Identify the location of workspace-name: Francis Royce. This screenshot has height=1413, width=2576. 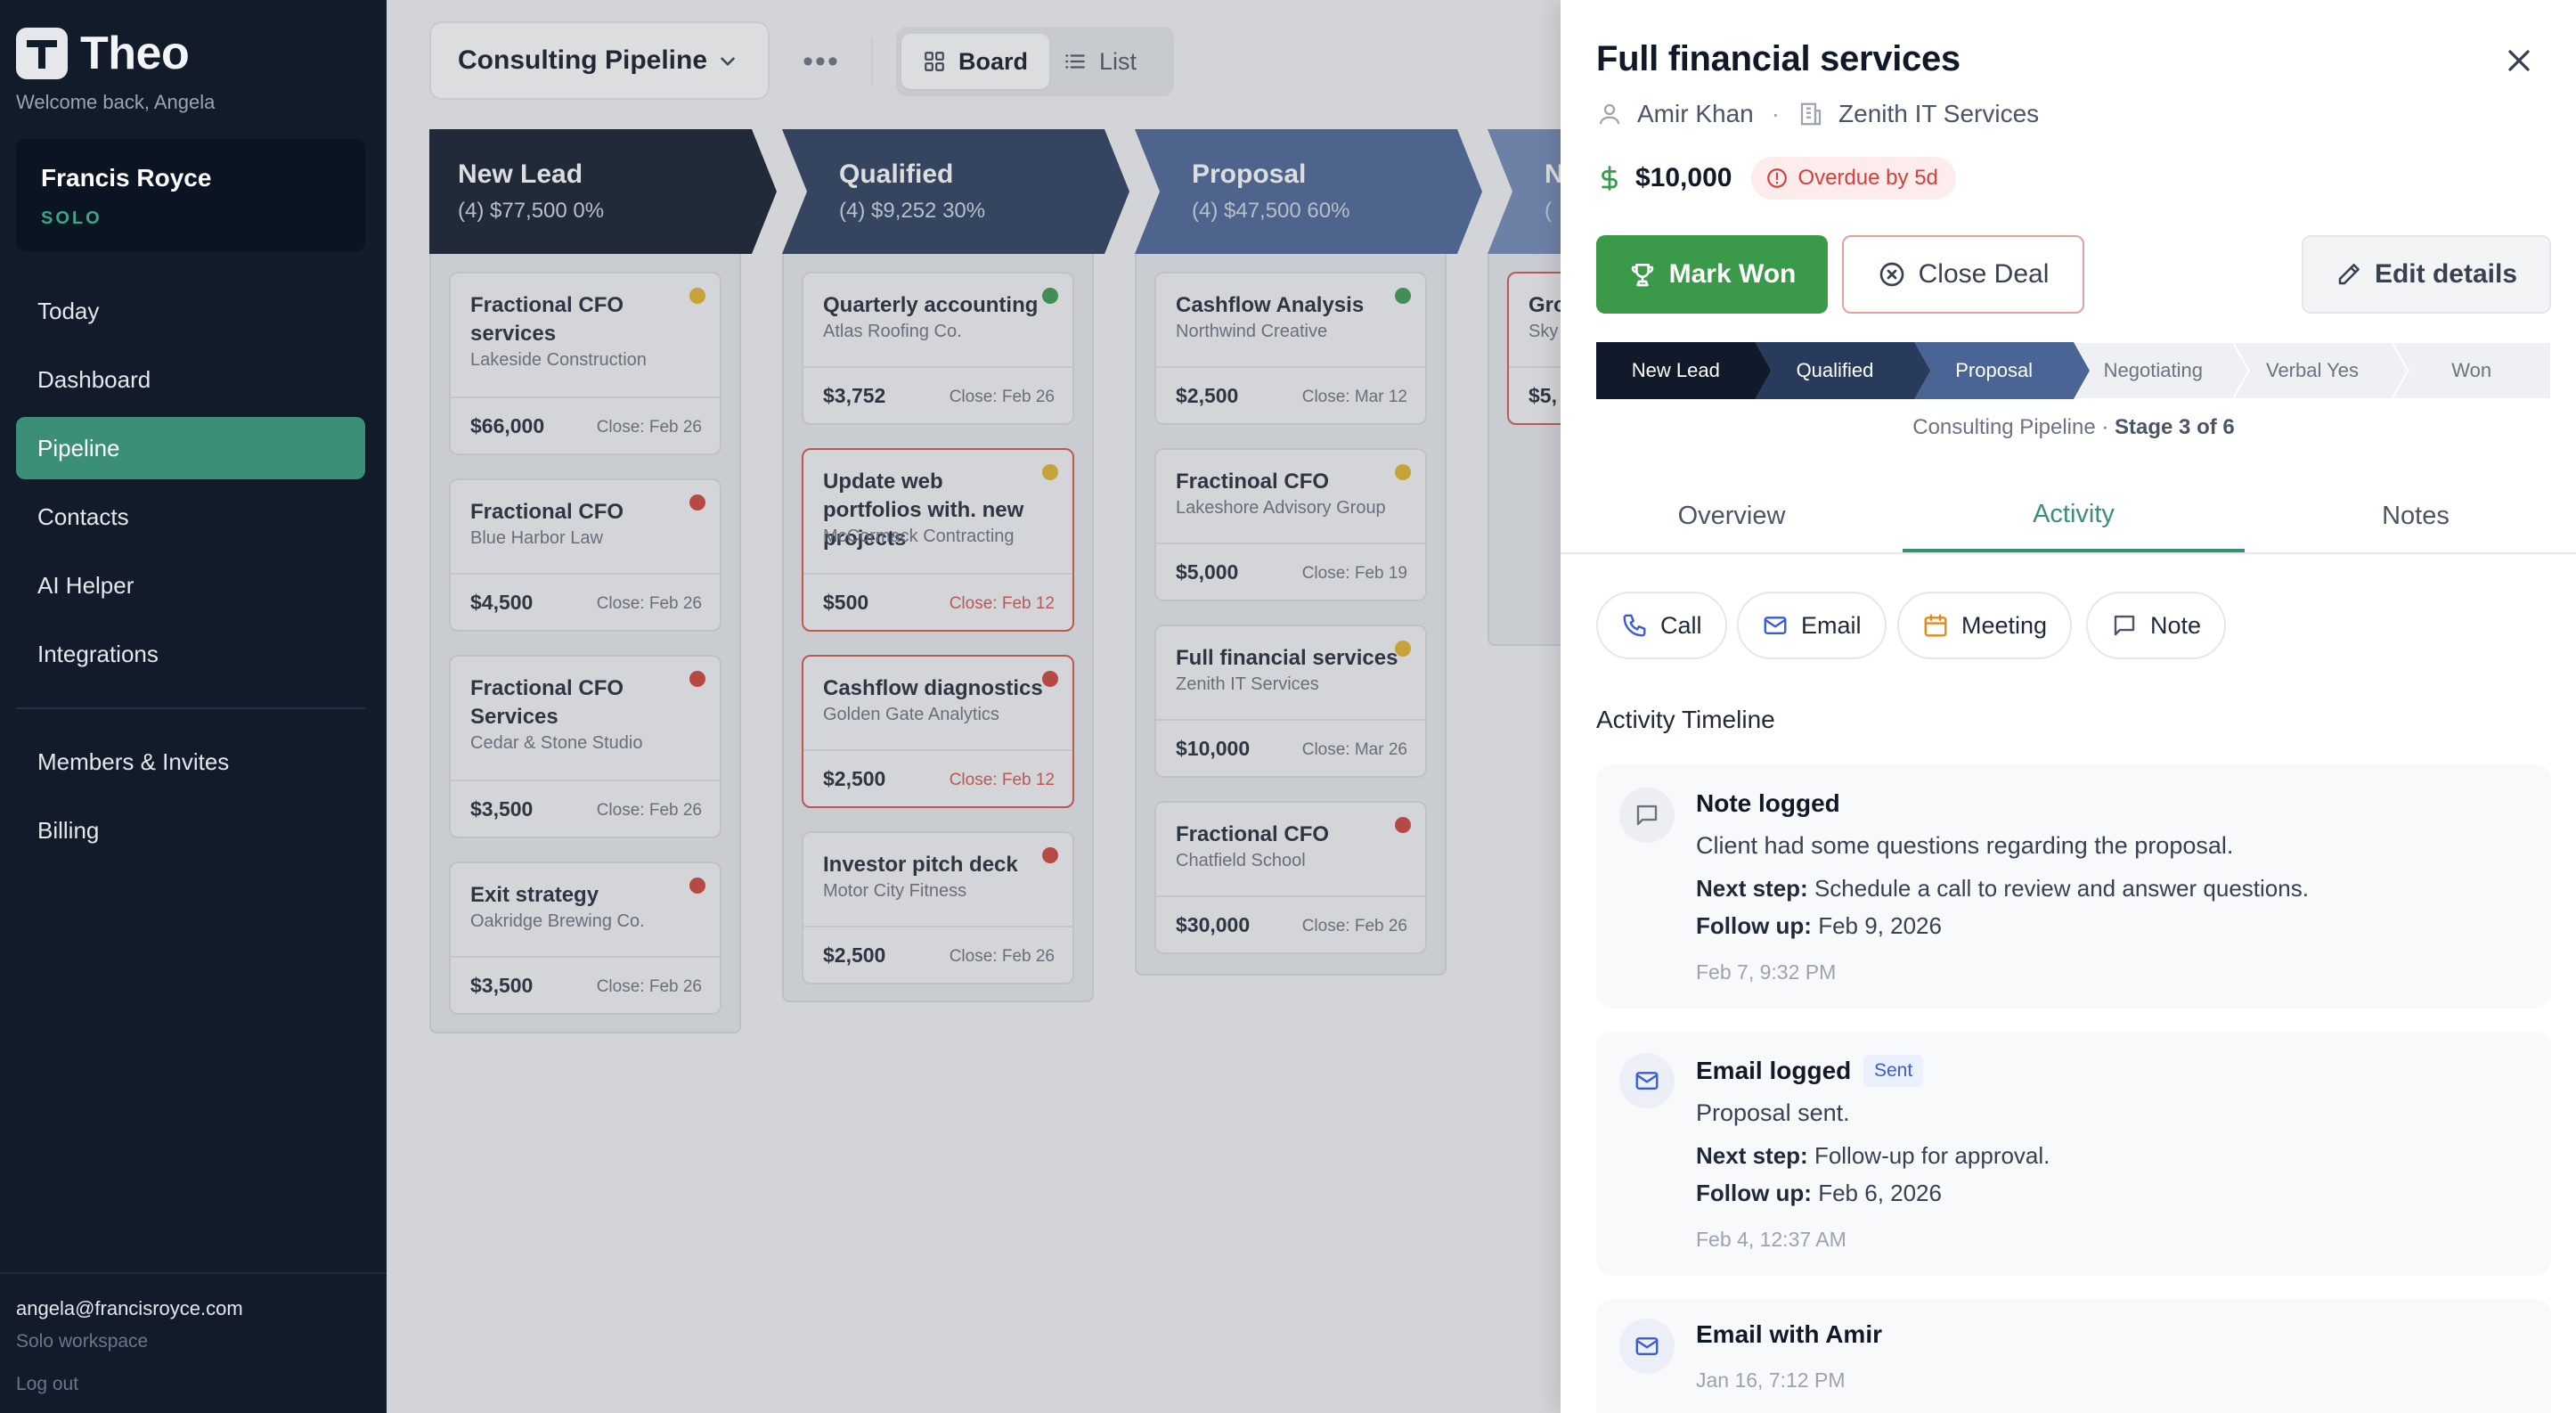
(126, 178).